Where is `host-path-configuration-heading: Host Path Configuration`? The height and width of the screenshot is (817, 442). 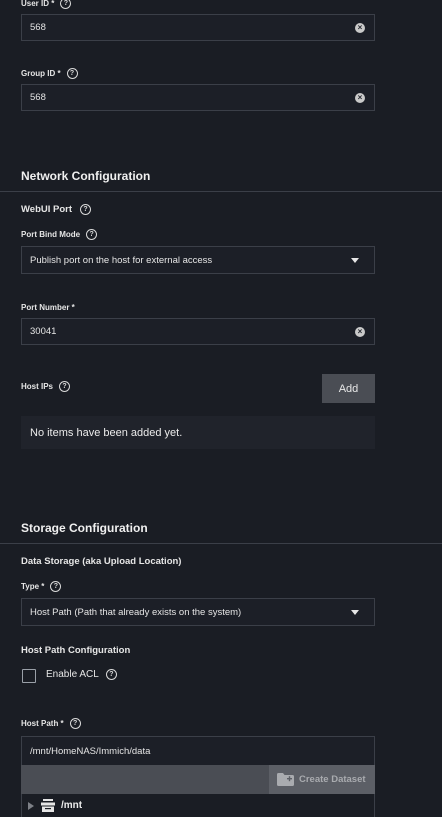
host-path-configuration-heading: Host Path Configuration is located at coordinates (76, 650).